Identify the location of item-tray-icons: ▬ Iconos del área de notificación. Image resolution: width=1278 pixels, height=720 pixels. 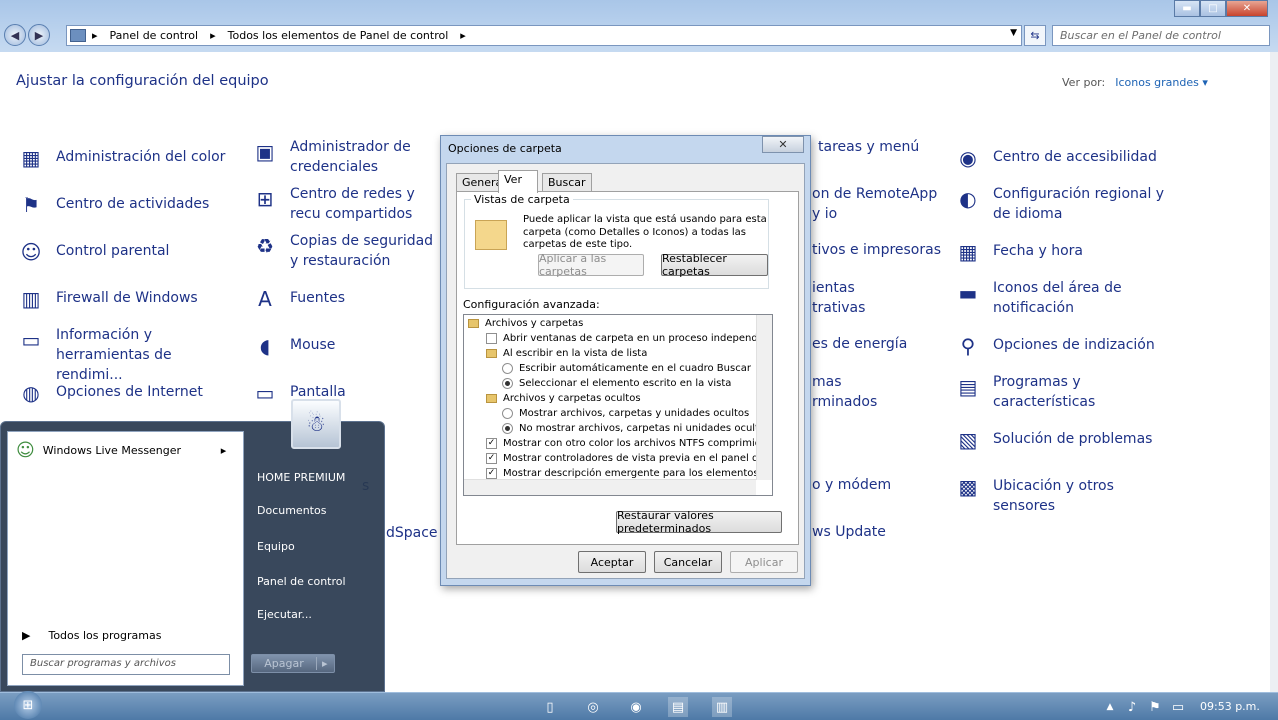
(1060, 298).